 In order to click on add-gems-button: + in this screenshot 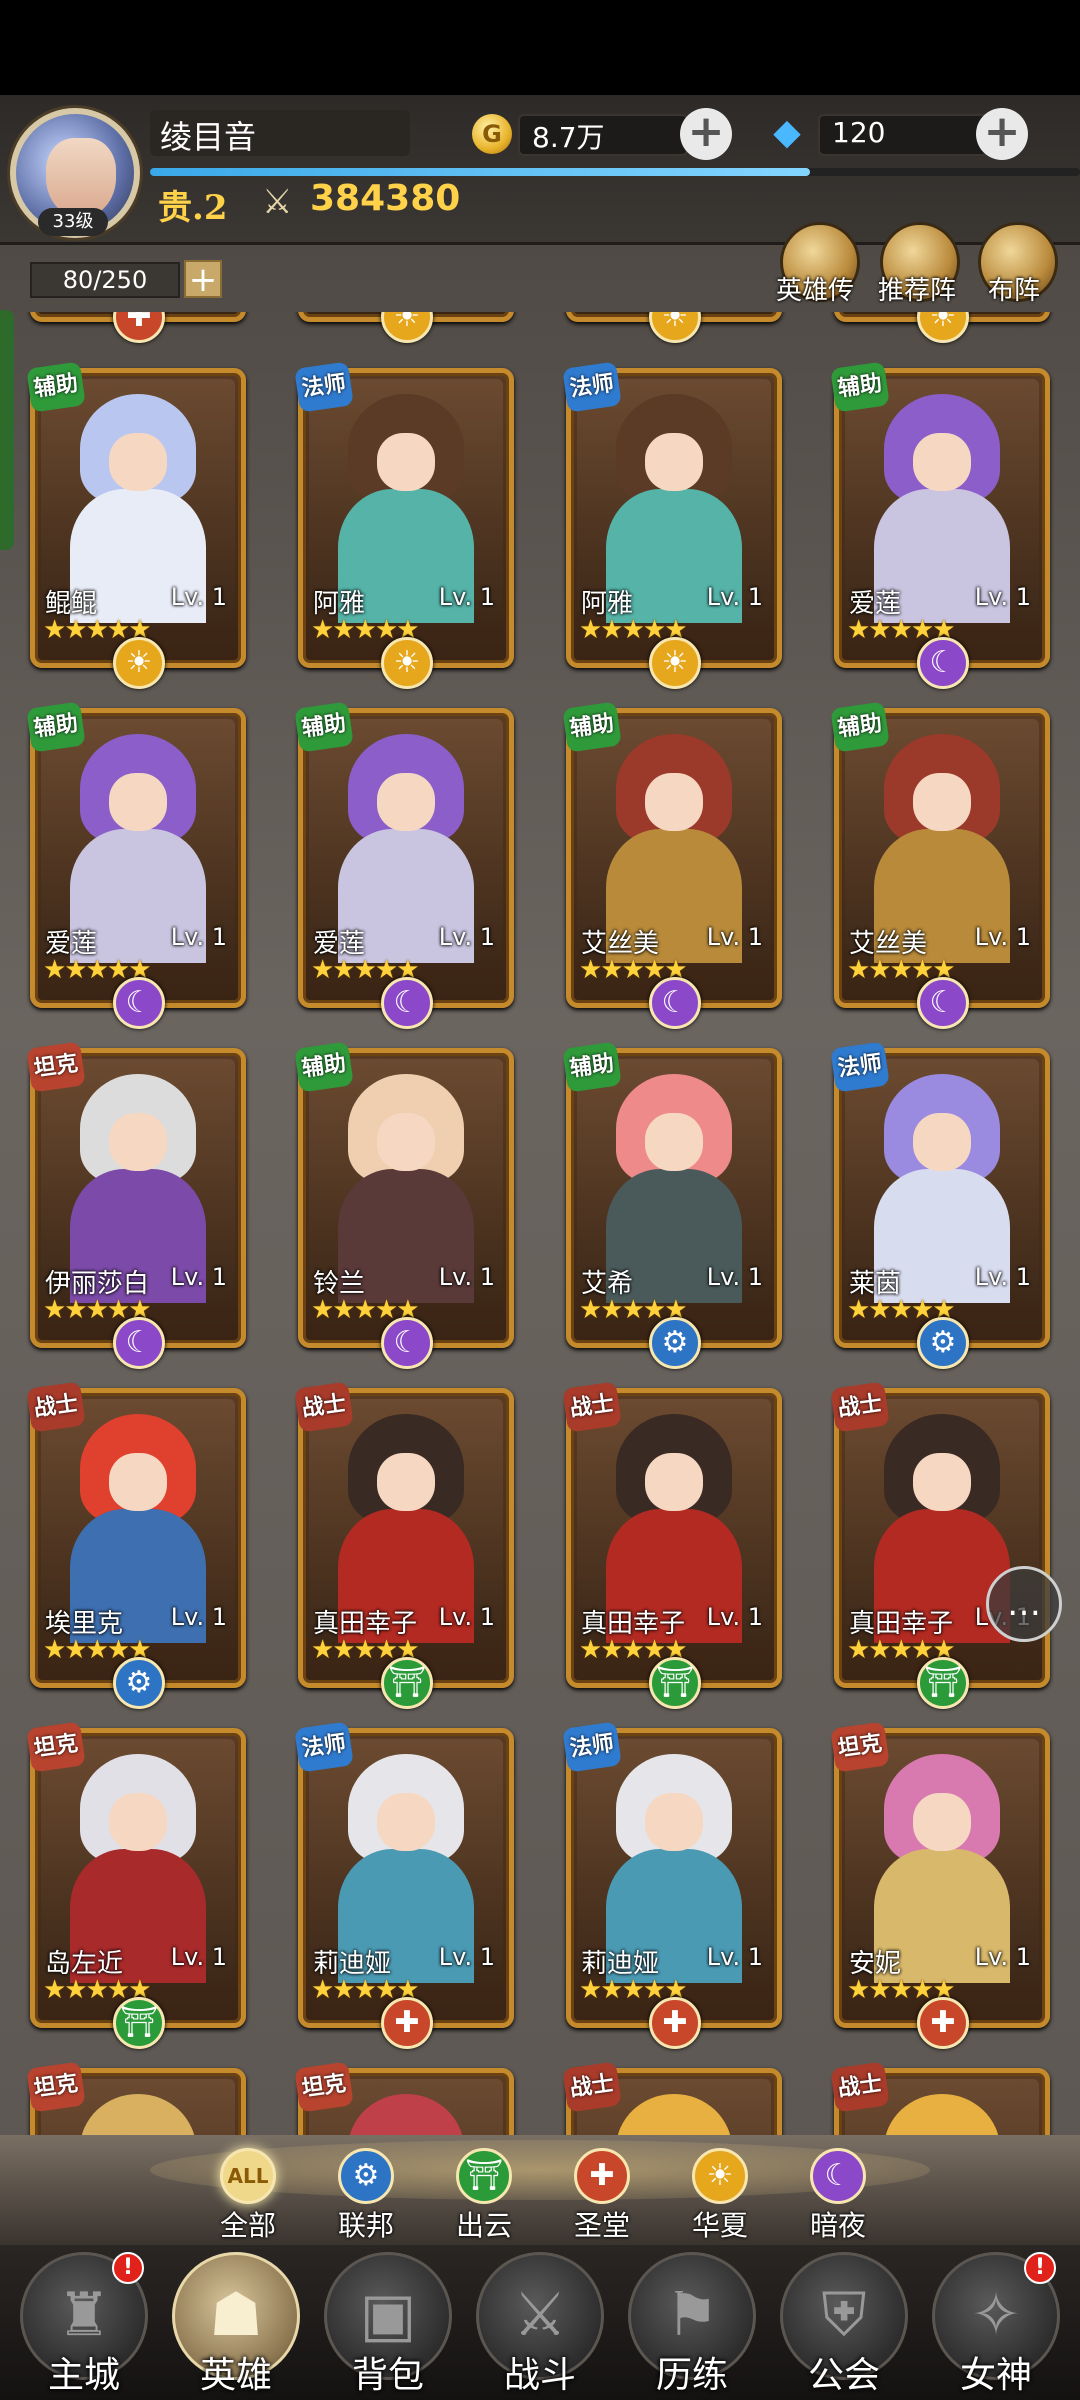, I will do `click(1002, 134)`.